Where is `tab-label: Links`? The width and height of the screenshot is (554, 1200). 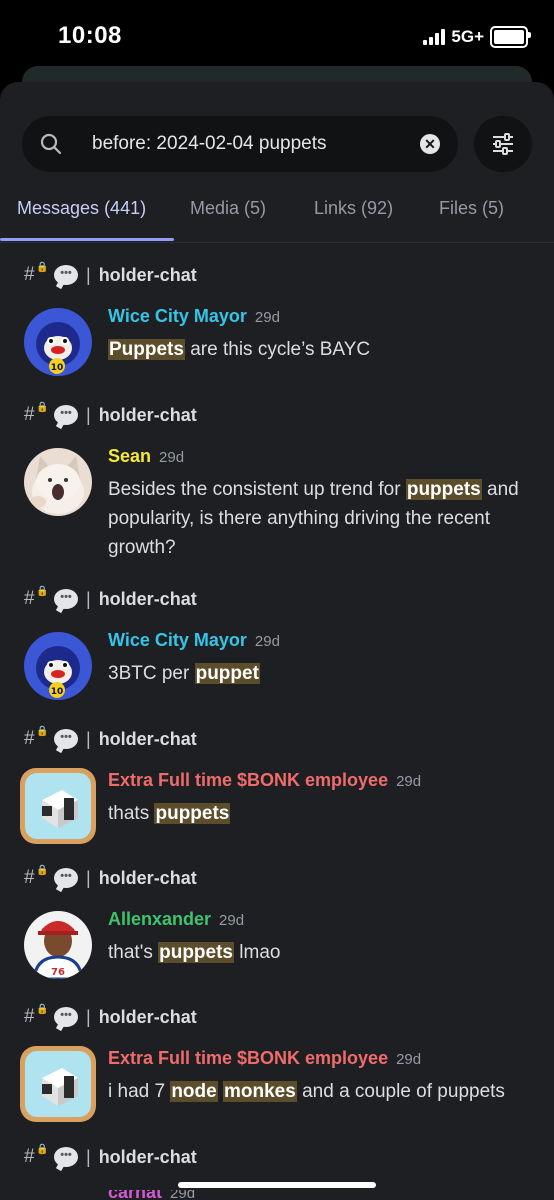 tab-label: Links is located at coordinates (335, 208).